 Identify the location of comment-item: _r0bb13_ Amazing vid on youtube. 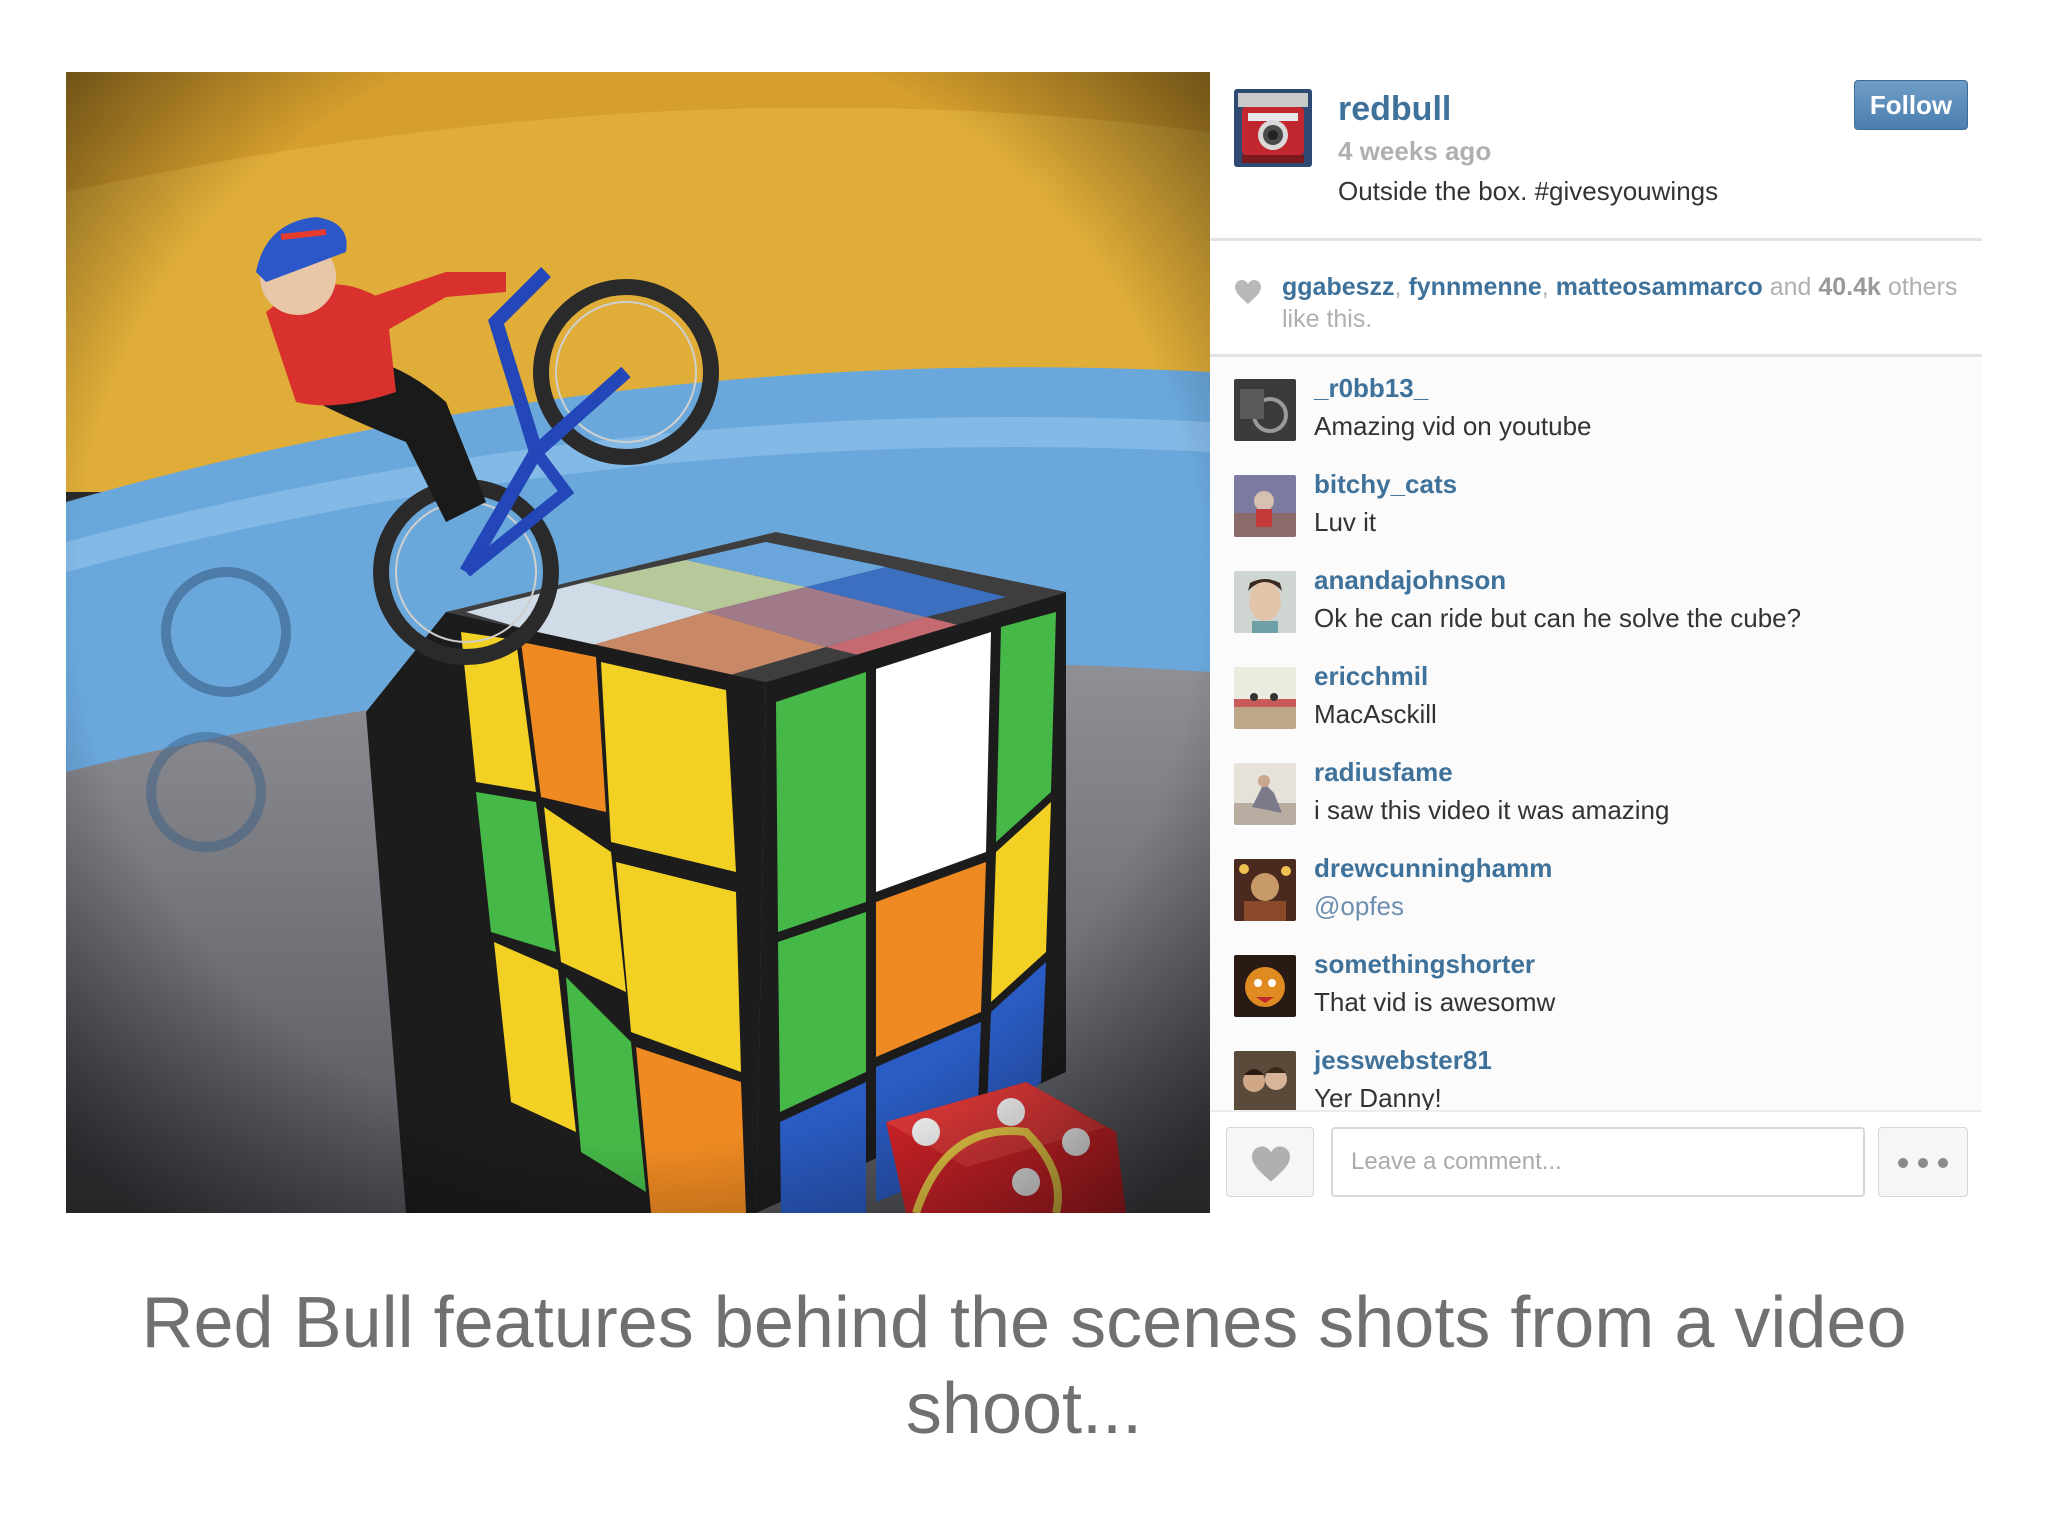
(1604, 413).